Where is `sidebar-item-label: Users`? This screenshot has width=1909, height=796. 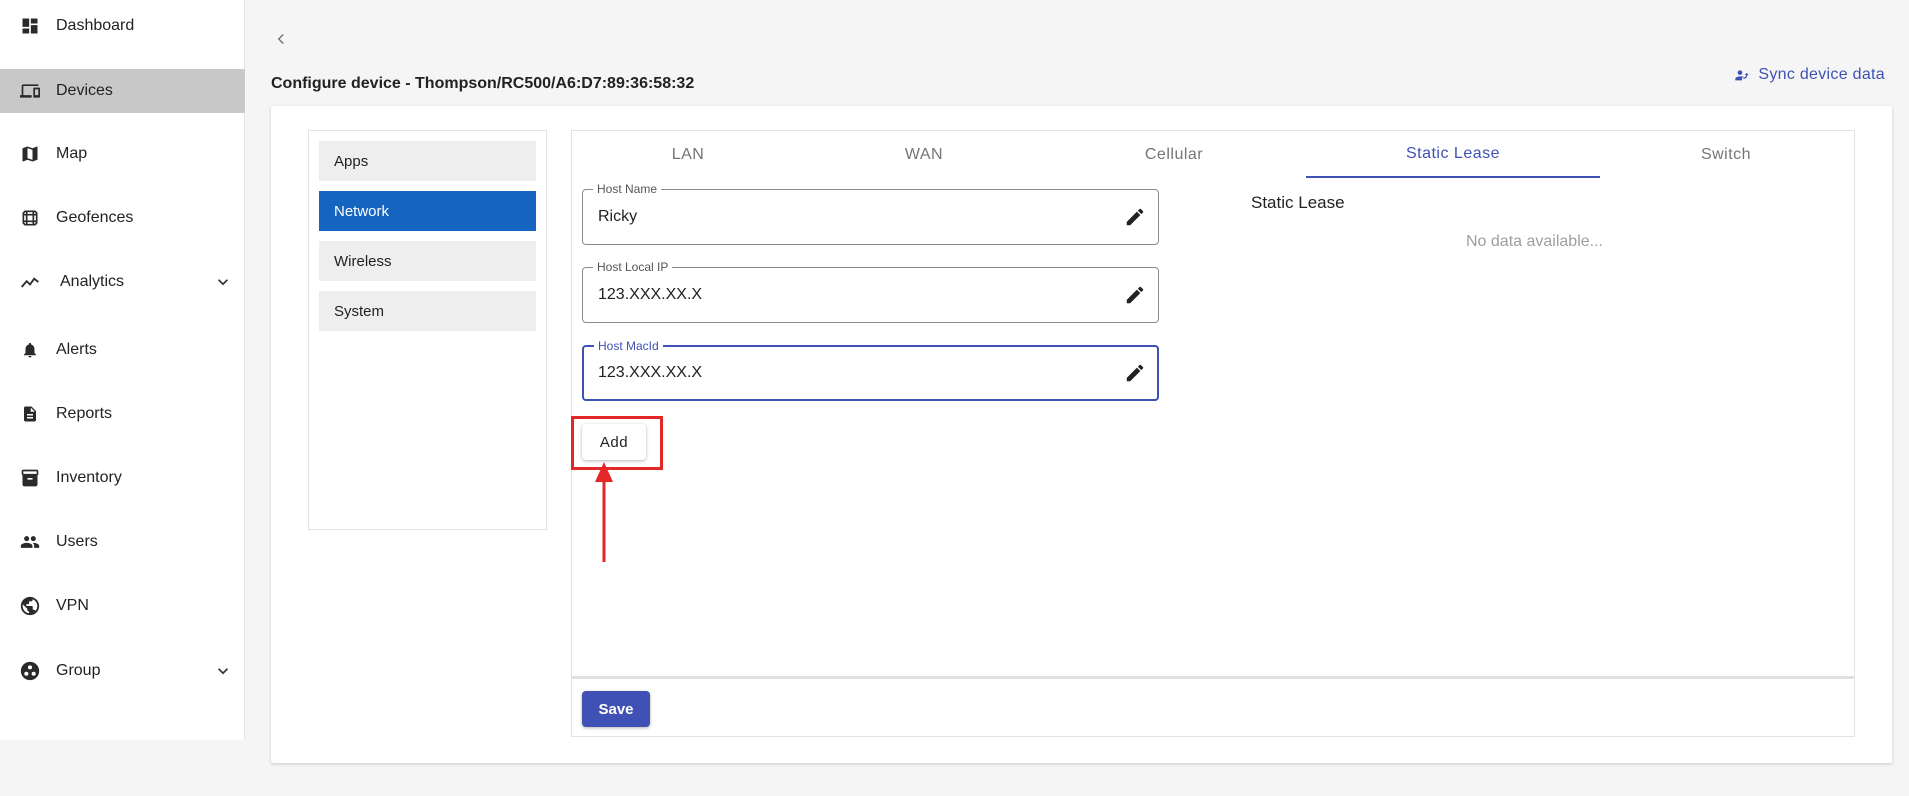 sidebar-item-label: Users is located at coordinates (77, 541).